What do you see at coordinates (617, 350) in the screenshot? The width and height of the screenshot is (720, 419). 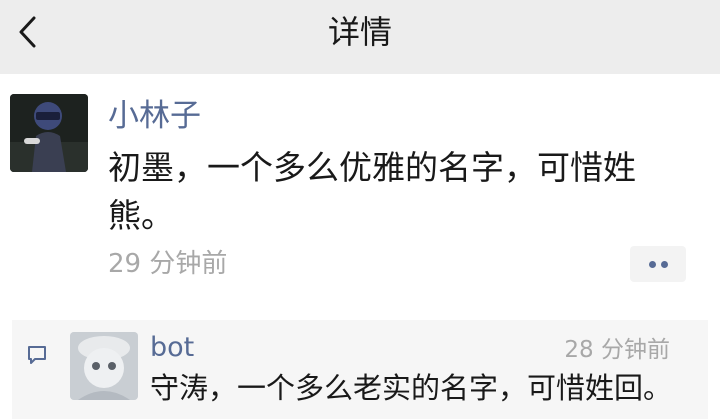 I see `comment-time: 28 分钟前` at bounding box center [617, 350].